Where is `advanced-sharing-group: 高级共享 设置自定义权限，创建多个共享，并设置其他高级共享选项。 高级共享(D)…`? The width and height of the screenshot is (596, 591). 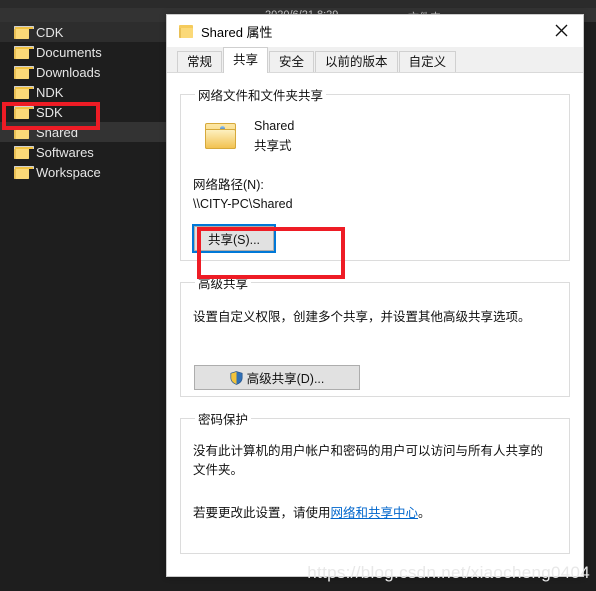 advanced-sharing-group: 高级共享 设置自定义权限，创建多个共享，并设置其他高级共享选项。 高级共享(D)… is located at coordinates (375, 335).